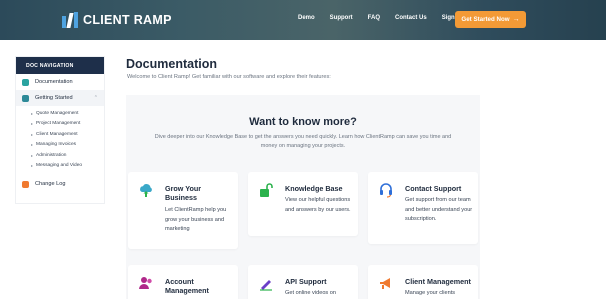 The height and width of the screenshot is (299, 606). Describe the element at coordinates (96, 98) in the screenshot. I see `chevron-up-icon: ⌃` at that location.